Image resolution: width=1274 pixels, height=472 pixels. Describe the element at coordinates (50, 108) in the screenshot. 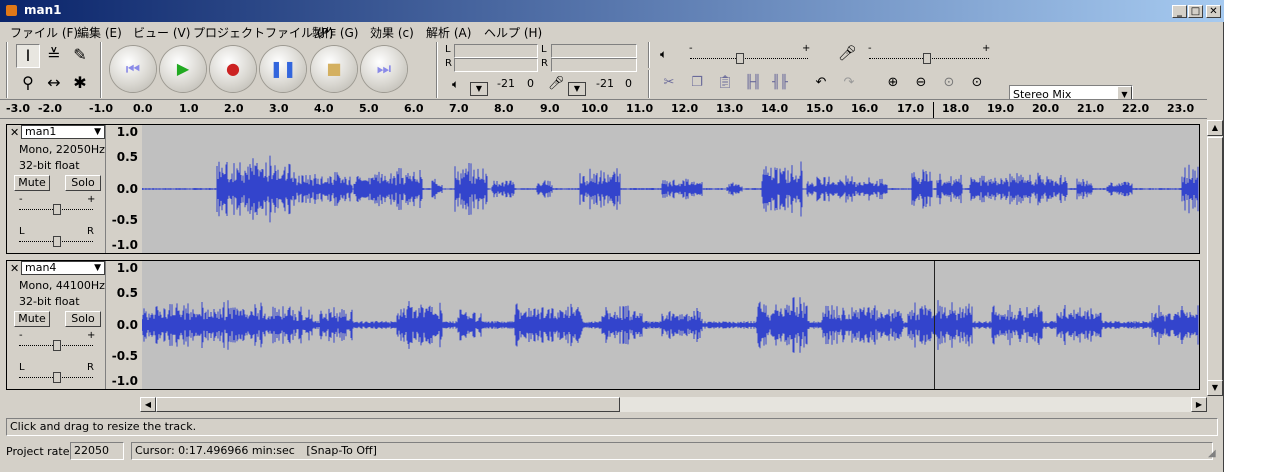

I see `ruler-tick: -2.0` at that location.